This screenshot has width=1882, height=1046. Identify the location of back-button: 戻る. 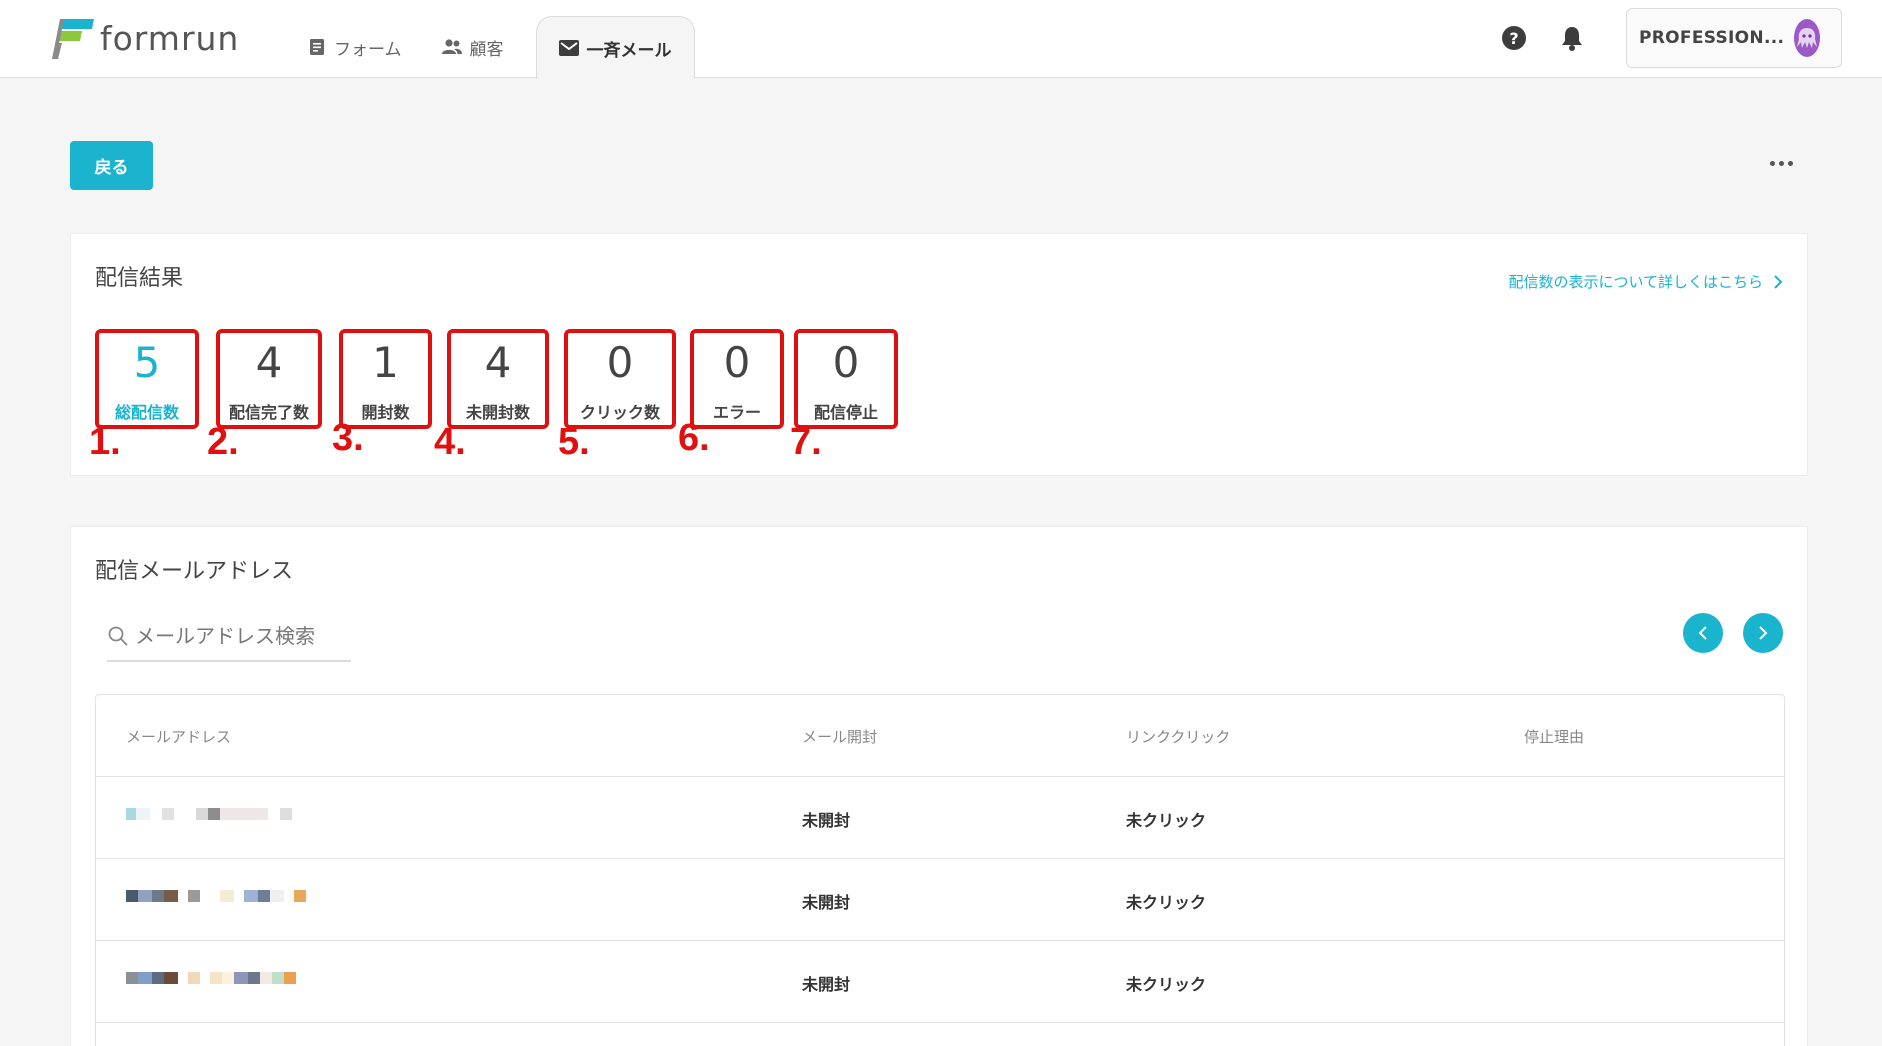
(111, 165).